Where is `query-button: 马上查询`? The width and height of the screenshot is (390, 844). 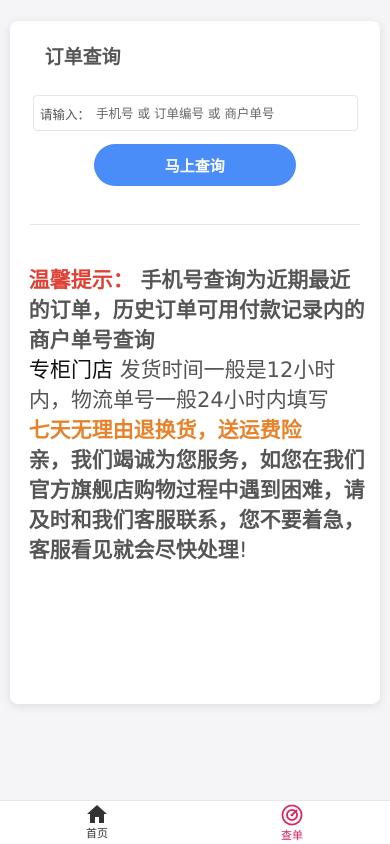 query-button: 马上查询 is located at coordinates (195, 165).